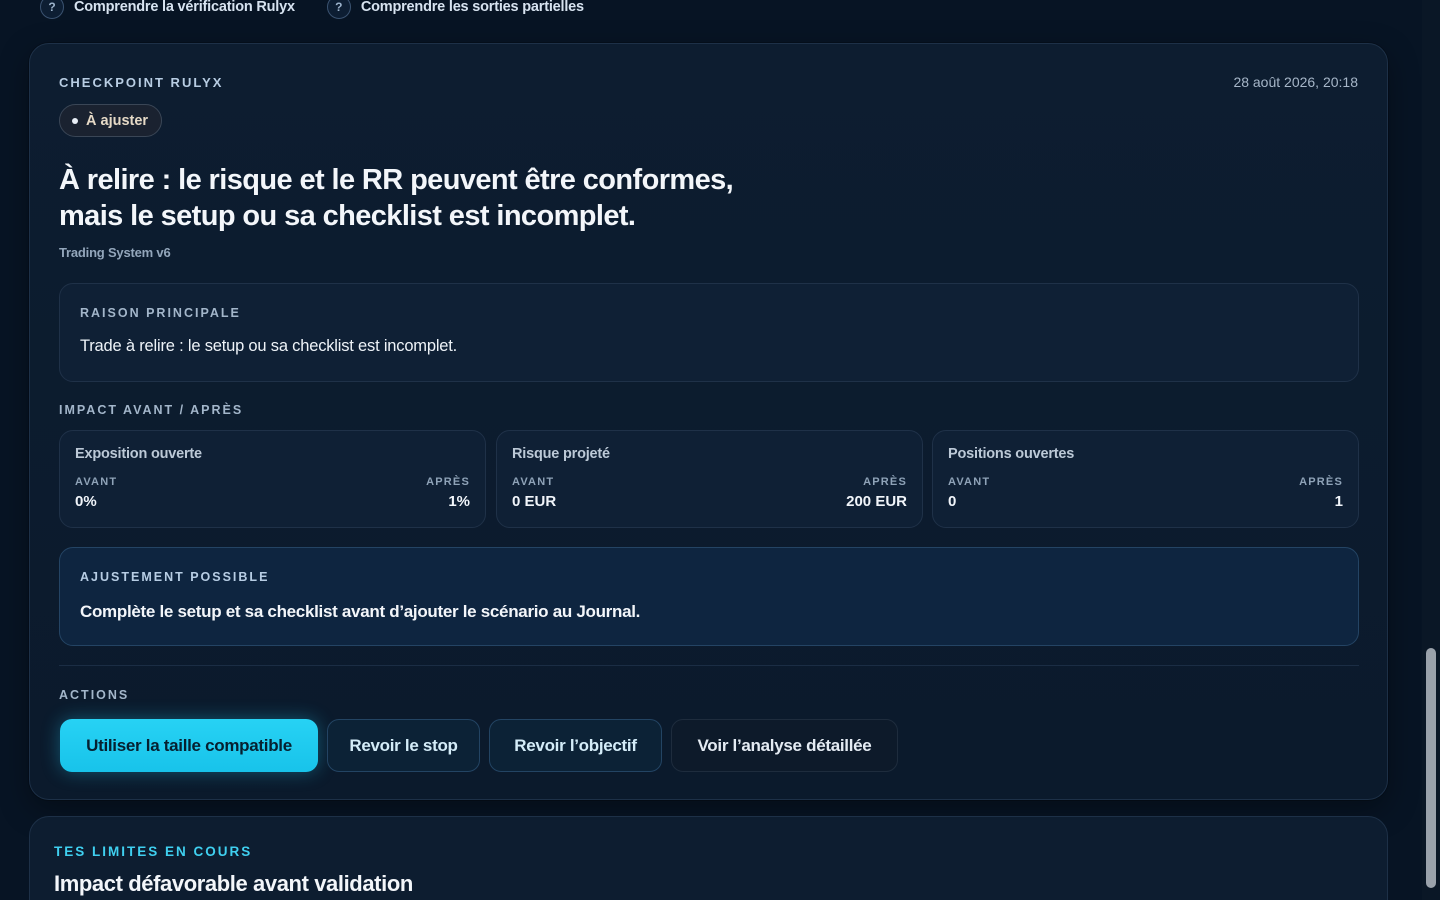  What do you see at coordinates (153, 851) in the screenshot?
I see `limits-eyebrow: TES LIMITES EN COURS` at bounding box center [153, 851].